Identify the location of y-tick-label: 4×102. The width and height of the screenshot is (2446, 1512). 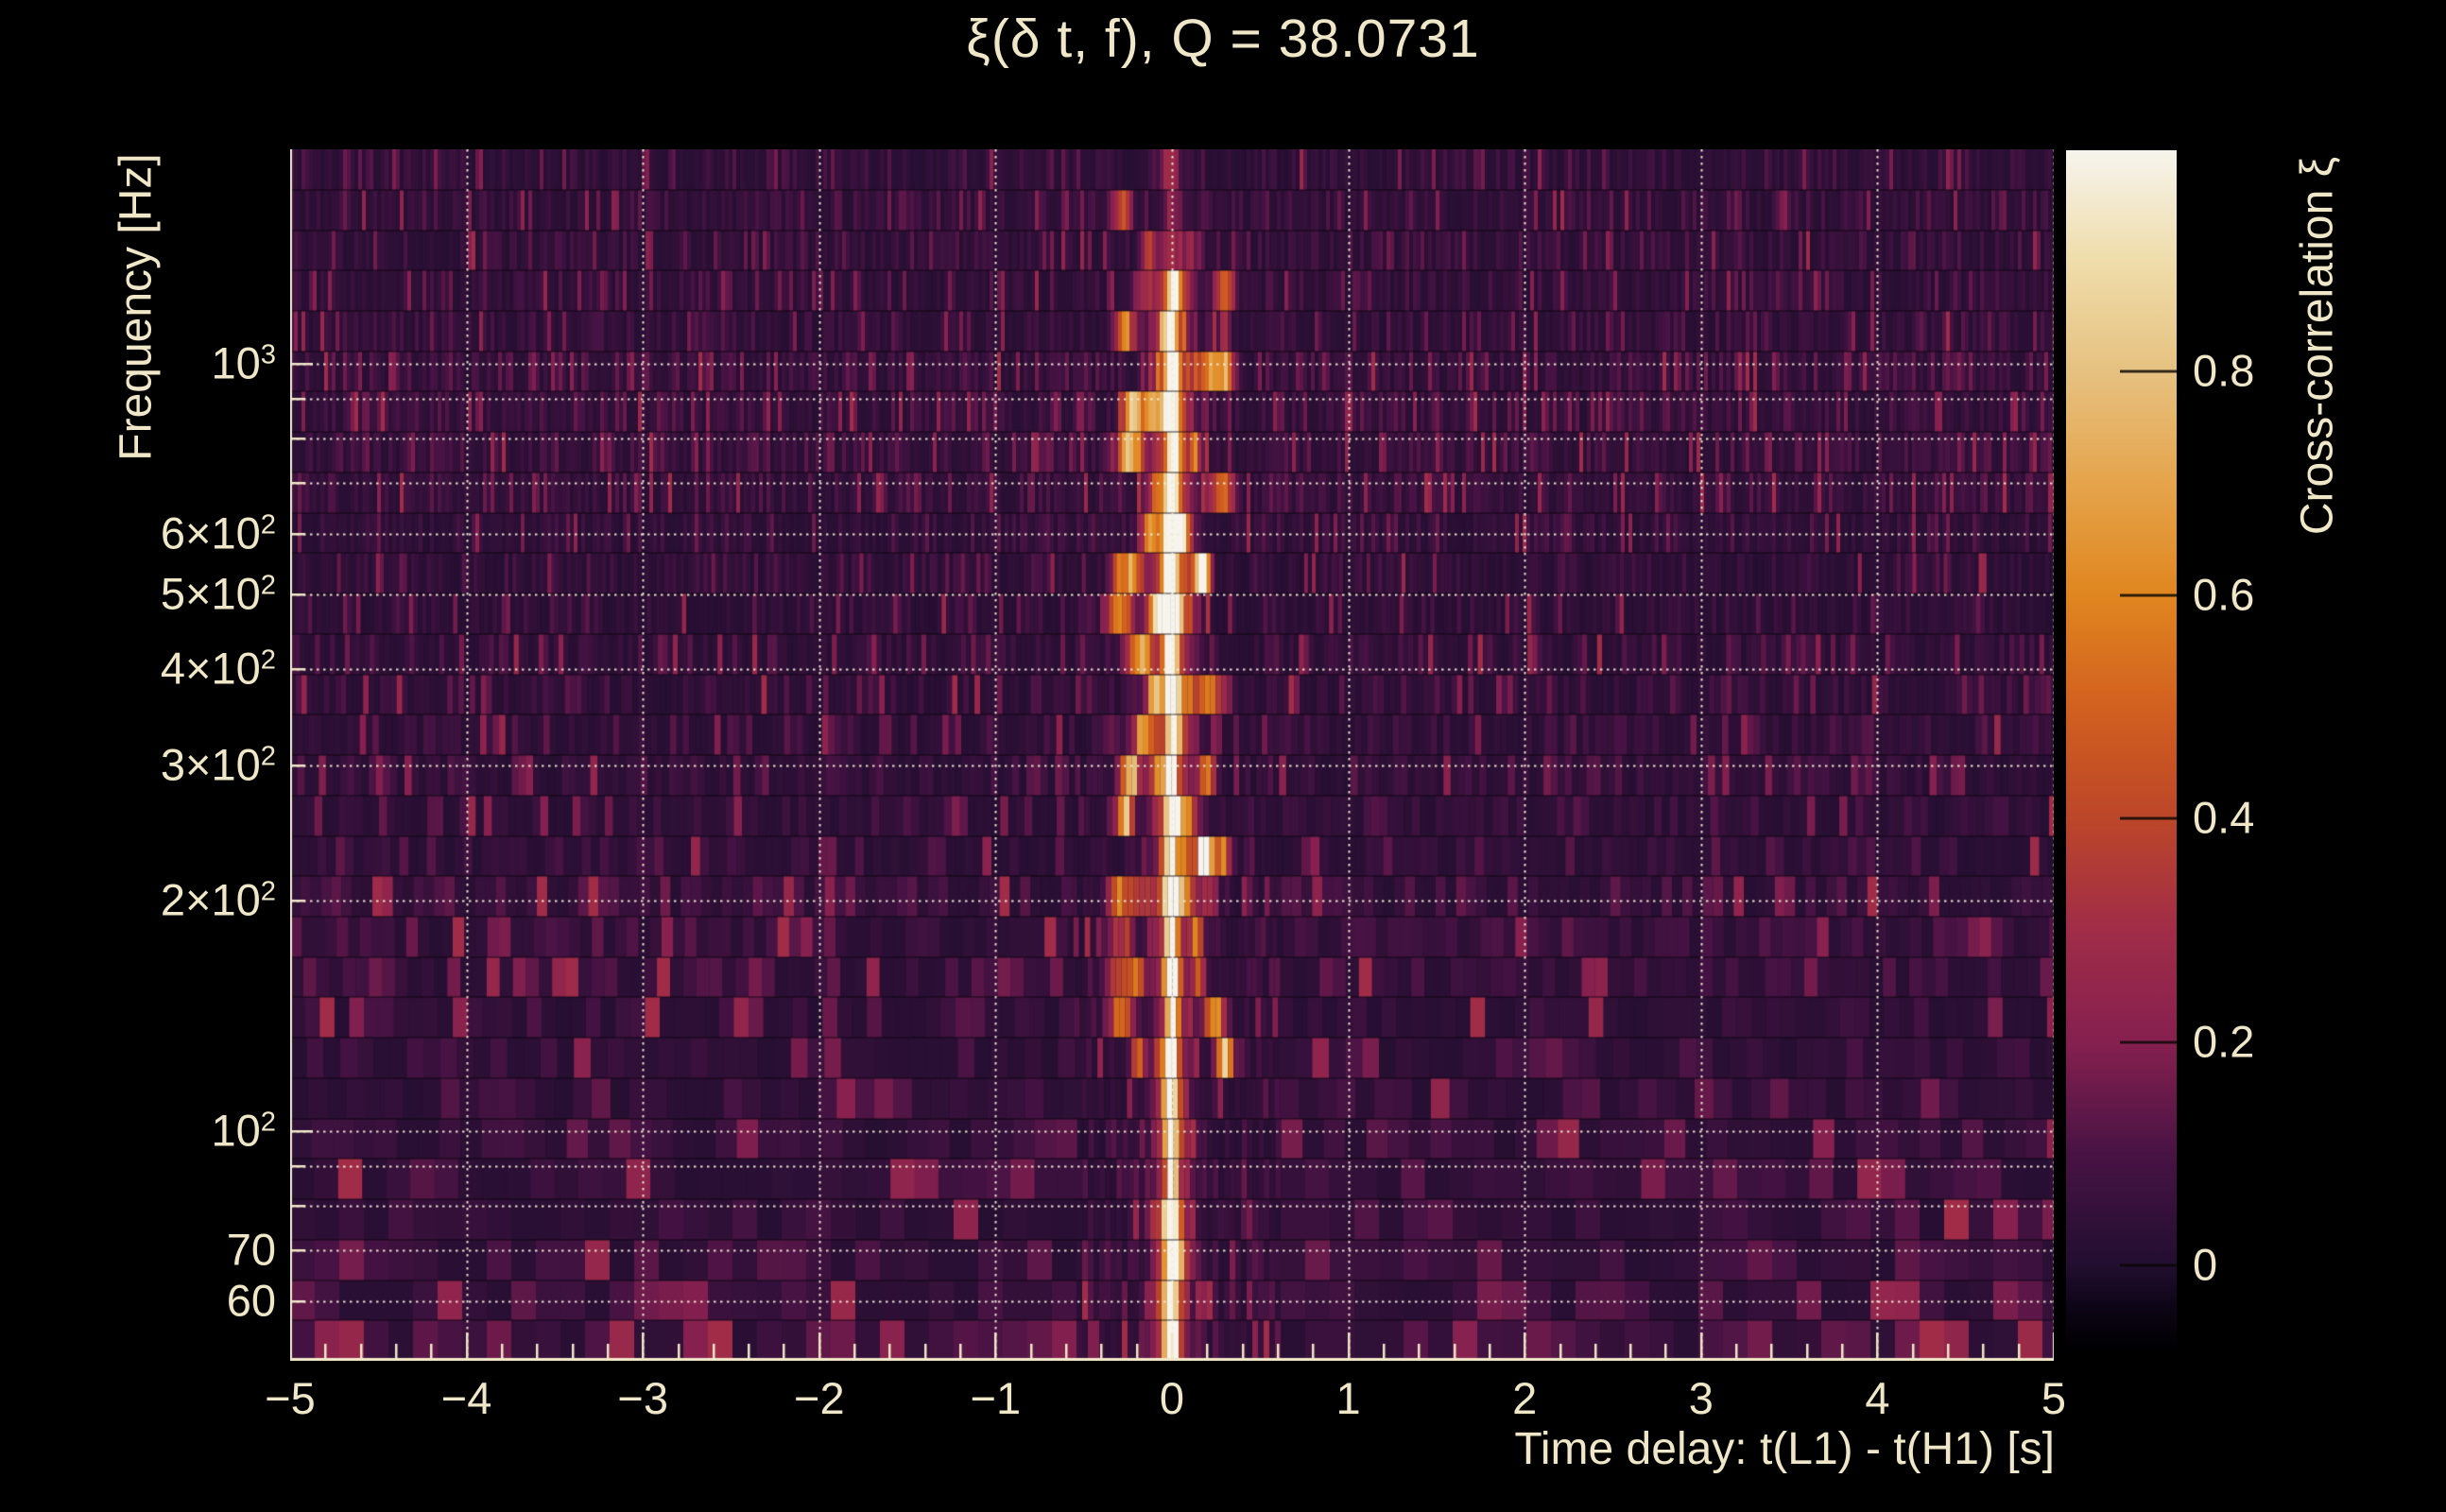
(218, 668).